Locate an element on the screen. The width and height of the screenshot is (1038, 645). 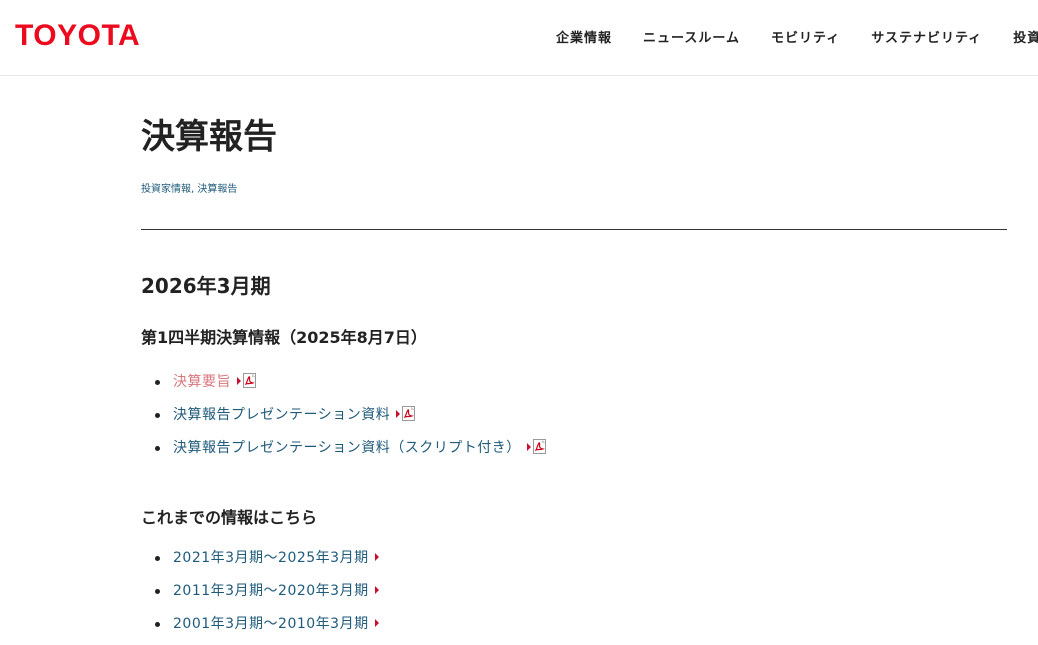
breadcrumb: 投資家情報, 決算報告 is located at coordinates (189, 187).